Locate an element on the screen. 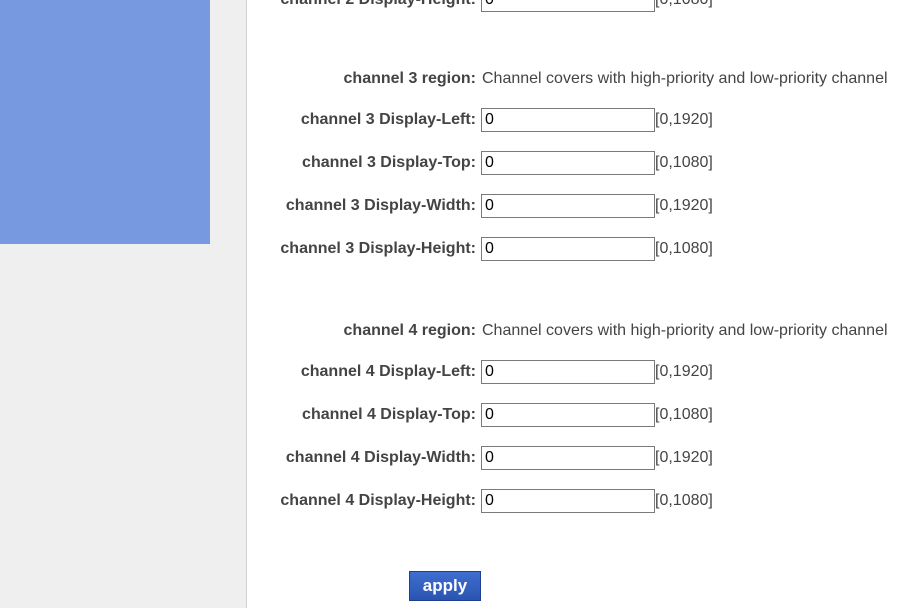 The image size is (900, 608). channel3-display-top-input is located at coordinates (568, 163).